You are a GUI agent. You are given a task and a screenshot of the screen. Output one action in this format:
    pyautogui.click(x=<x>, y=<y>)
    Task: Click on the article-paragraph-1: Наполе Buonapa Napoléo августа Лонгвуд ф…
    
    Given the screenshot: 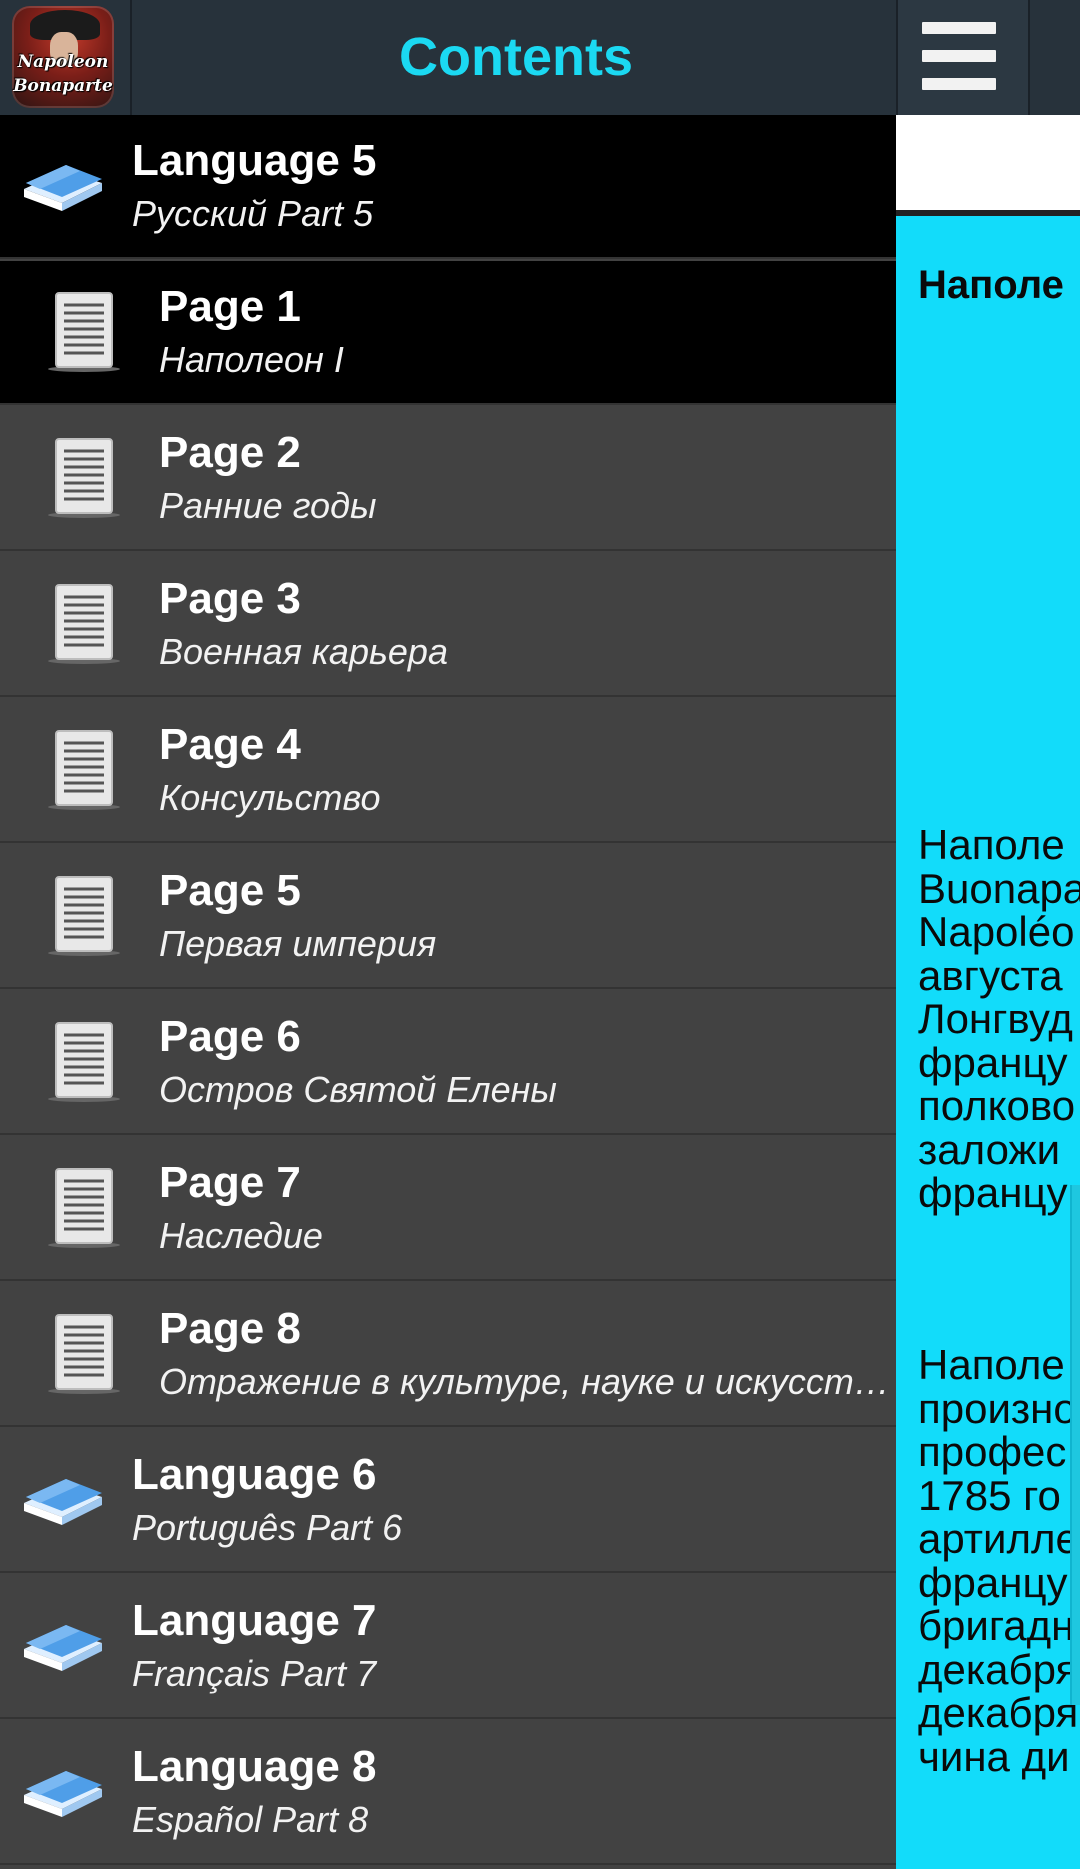 What is the action you would take?
    pyautogui.click(x=999, y=1019)
    